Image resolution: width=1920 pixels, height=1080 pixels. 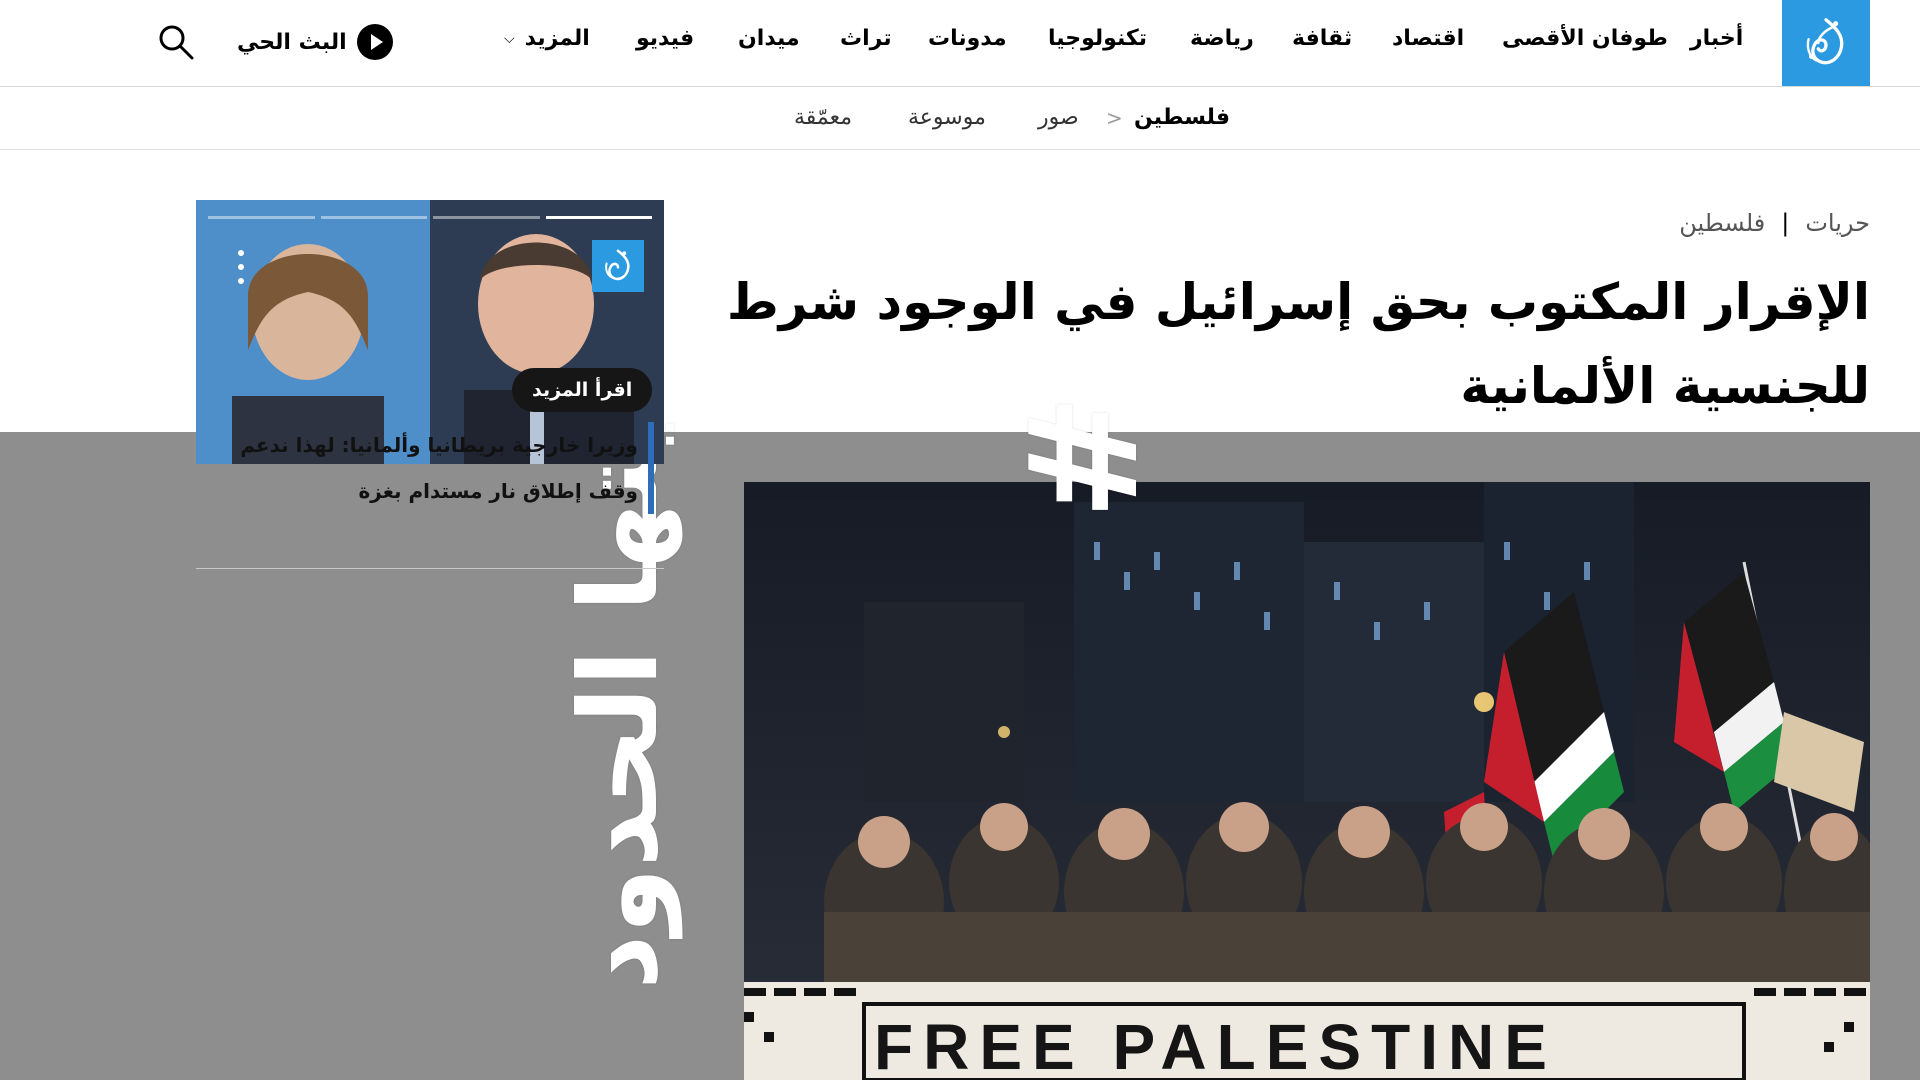 I want to click on aljazeera-logo-small, so click(x=618, y=266).